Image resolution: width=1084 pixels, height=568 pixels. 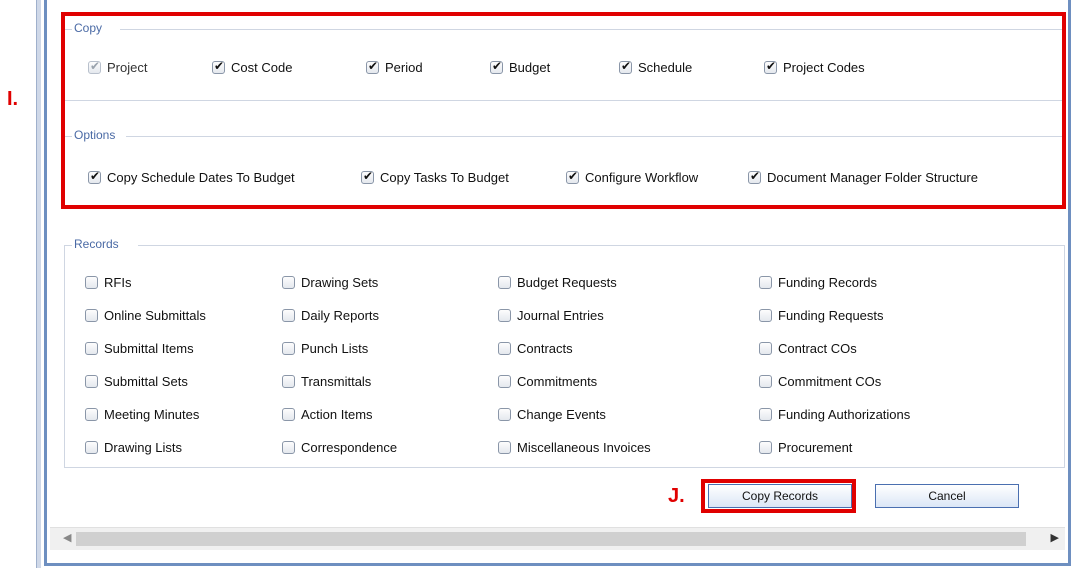 I want to click on checkbox-record-rfis: RFIs, so click(x=108, y=282).